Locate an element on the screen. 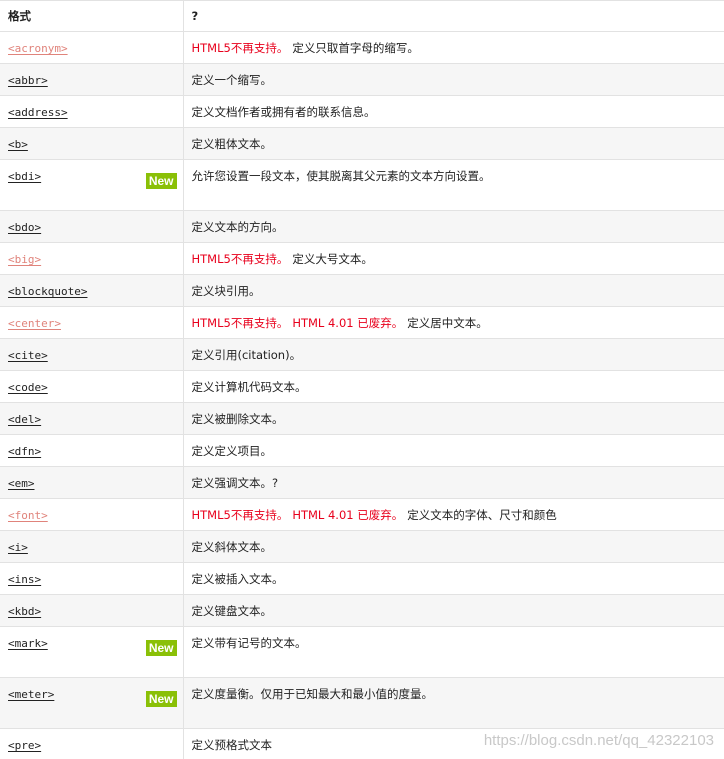 This screenshot has height=759, width=724. table-header-row: 格式 ? is located at coordinates (362, 16).